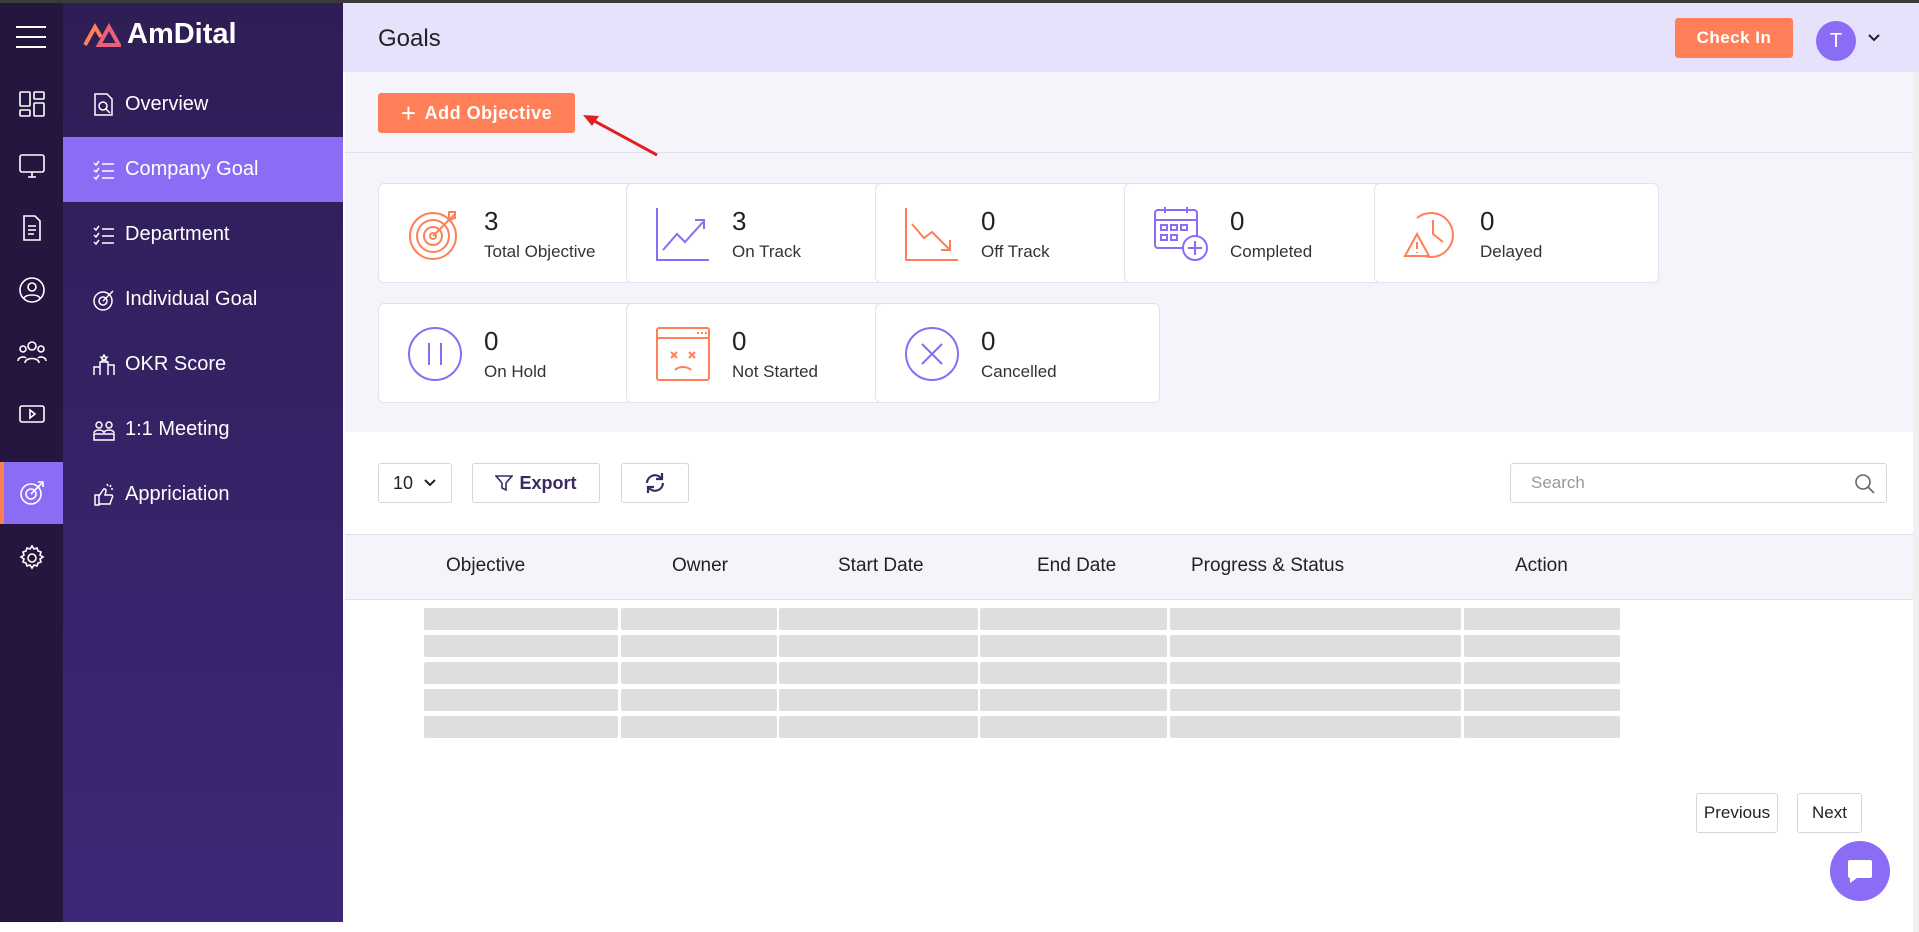  Describe the element at coordinates (1131, 37) in the screenshot. I see `top-header: Goals Check In T` at that location.